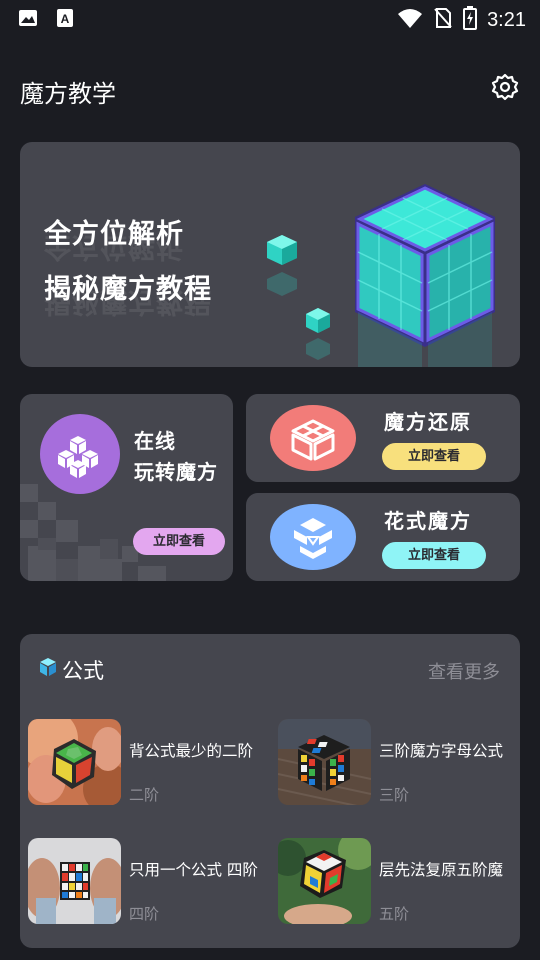 The height and width of the screenshot is (960, 540). Describe the element at coordinates (270, 18) in the screenshot. I see `status-bar: A 3:21` at that location.